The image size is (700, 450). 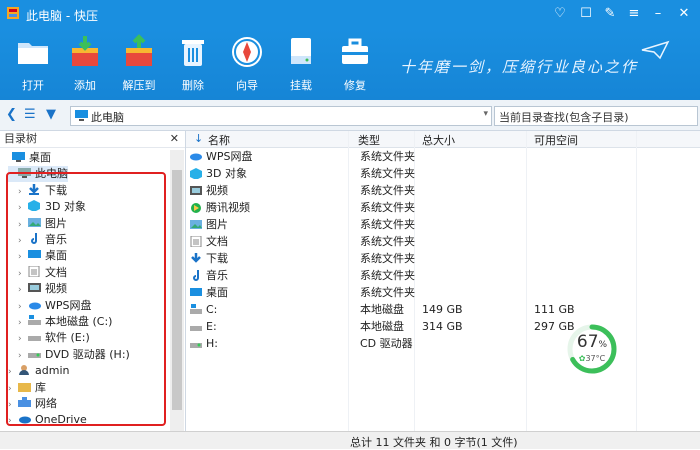 I want to click on drive-icon, so click(x=301, y=51).